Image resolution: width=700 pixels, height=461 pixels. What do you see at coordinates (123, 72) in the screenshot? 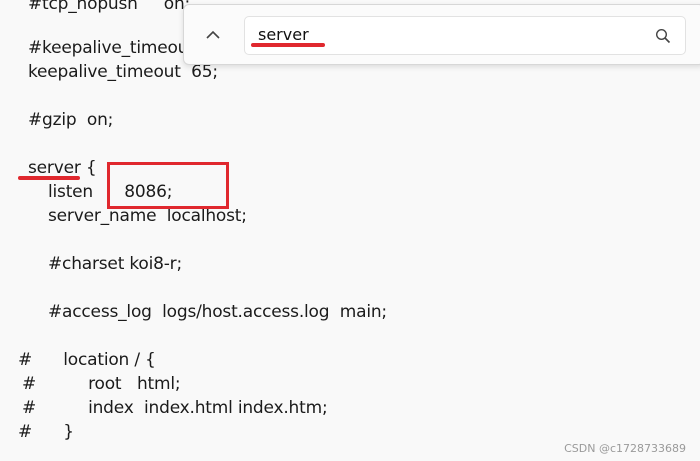
I see `code-line: keepalive_timeout 65;` at bounding box center [123, 72].